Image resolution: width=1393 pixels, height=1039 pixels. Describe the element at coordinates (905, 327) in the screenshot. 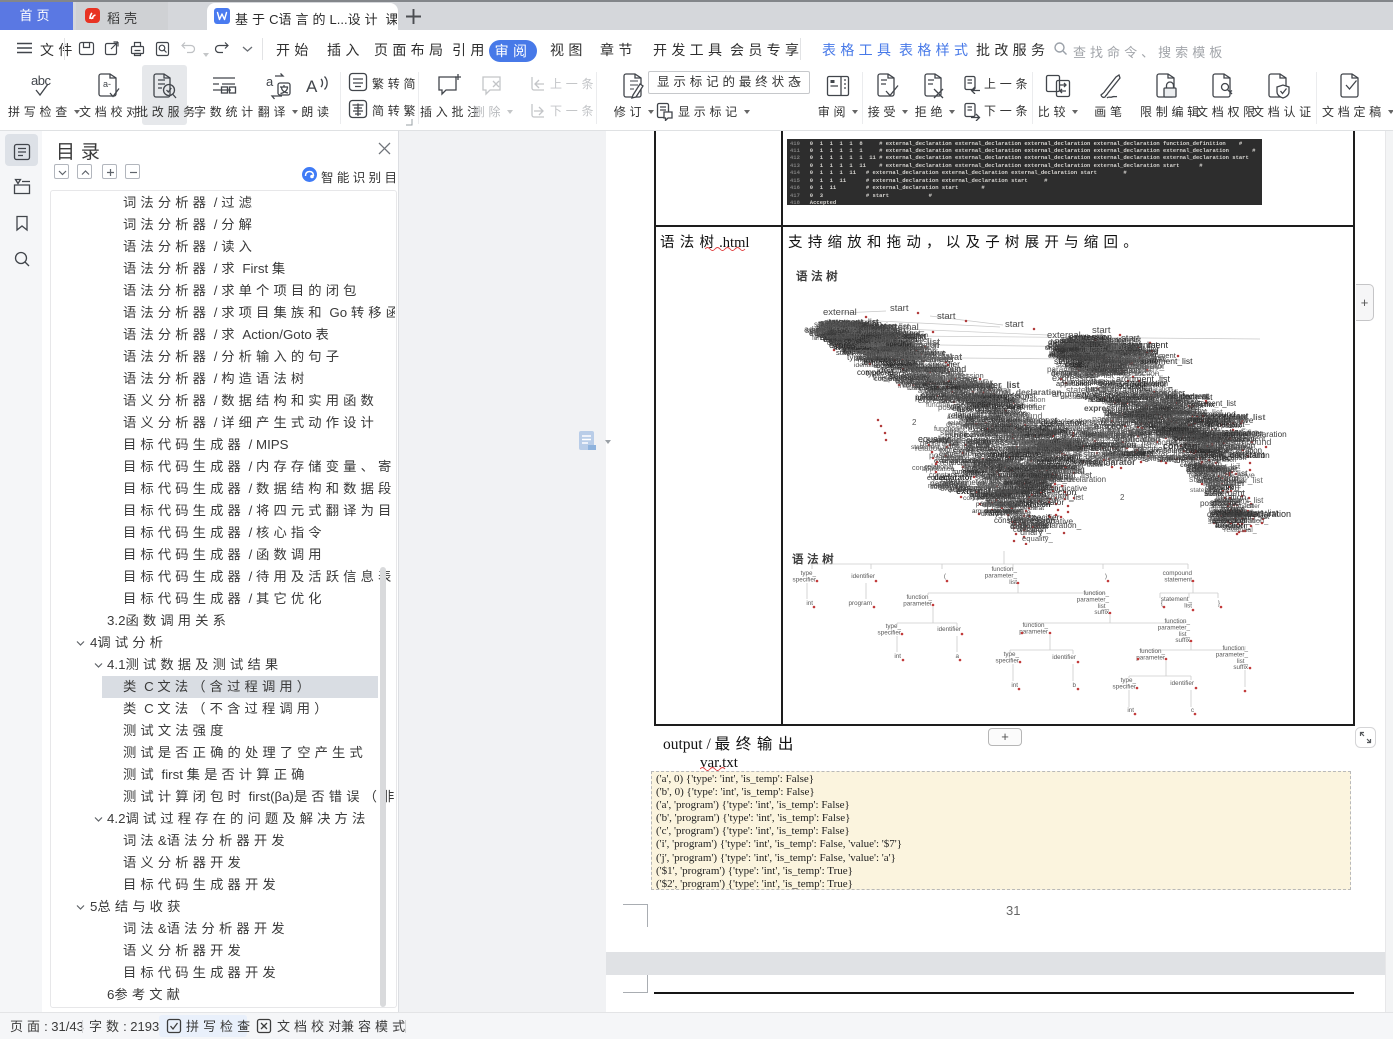

I see `svg-text: external_` at that location.